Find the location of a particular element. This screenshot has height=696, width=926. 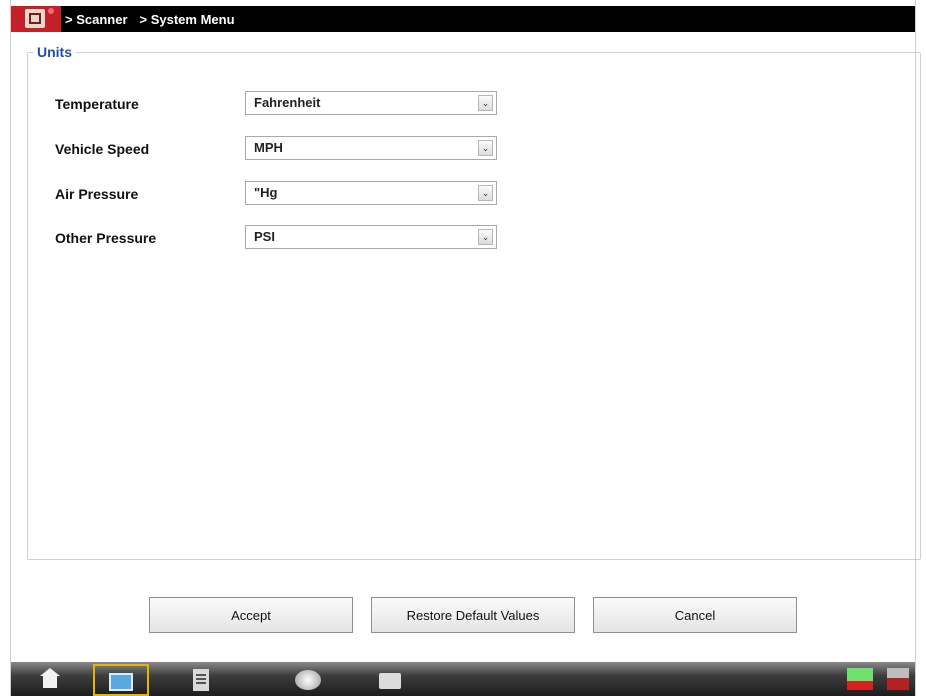

scanner-icon is located at coordinates (121, 682).